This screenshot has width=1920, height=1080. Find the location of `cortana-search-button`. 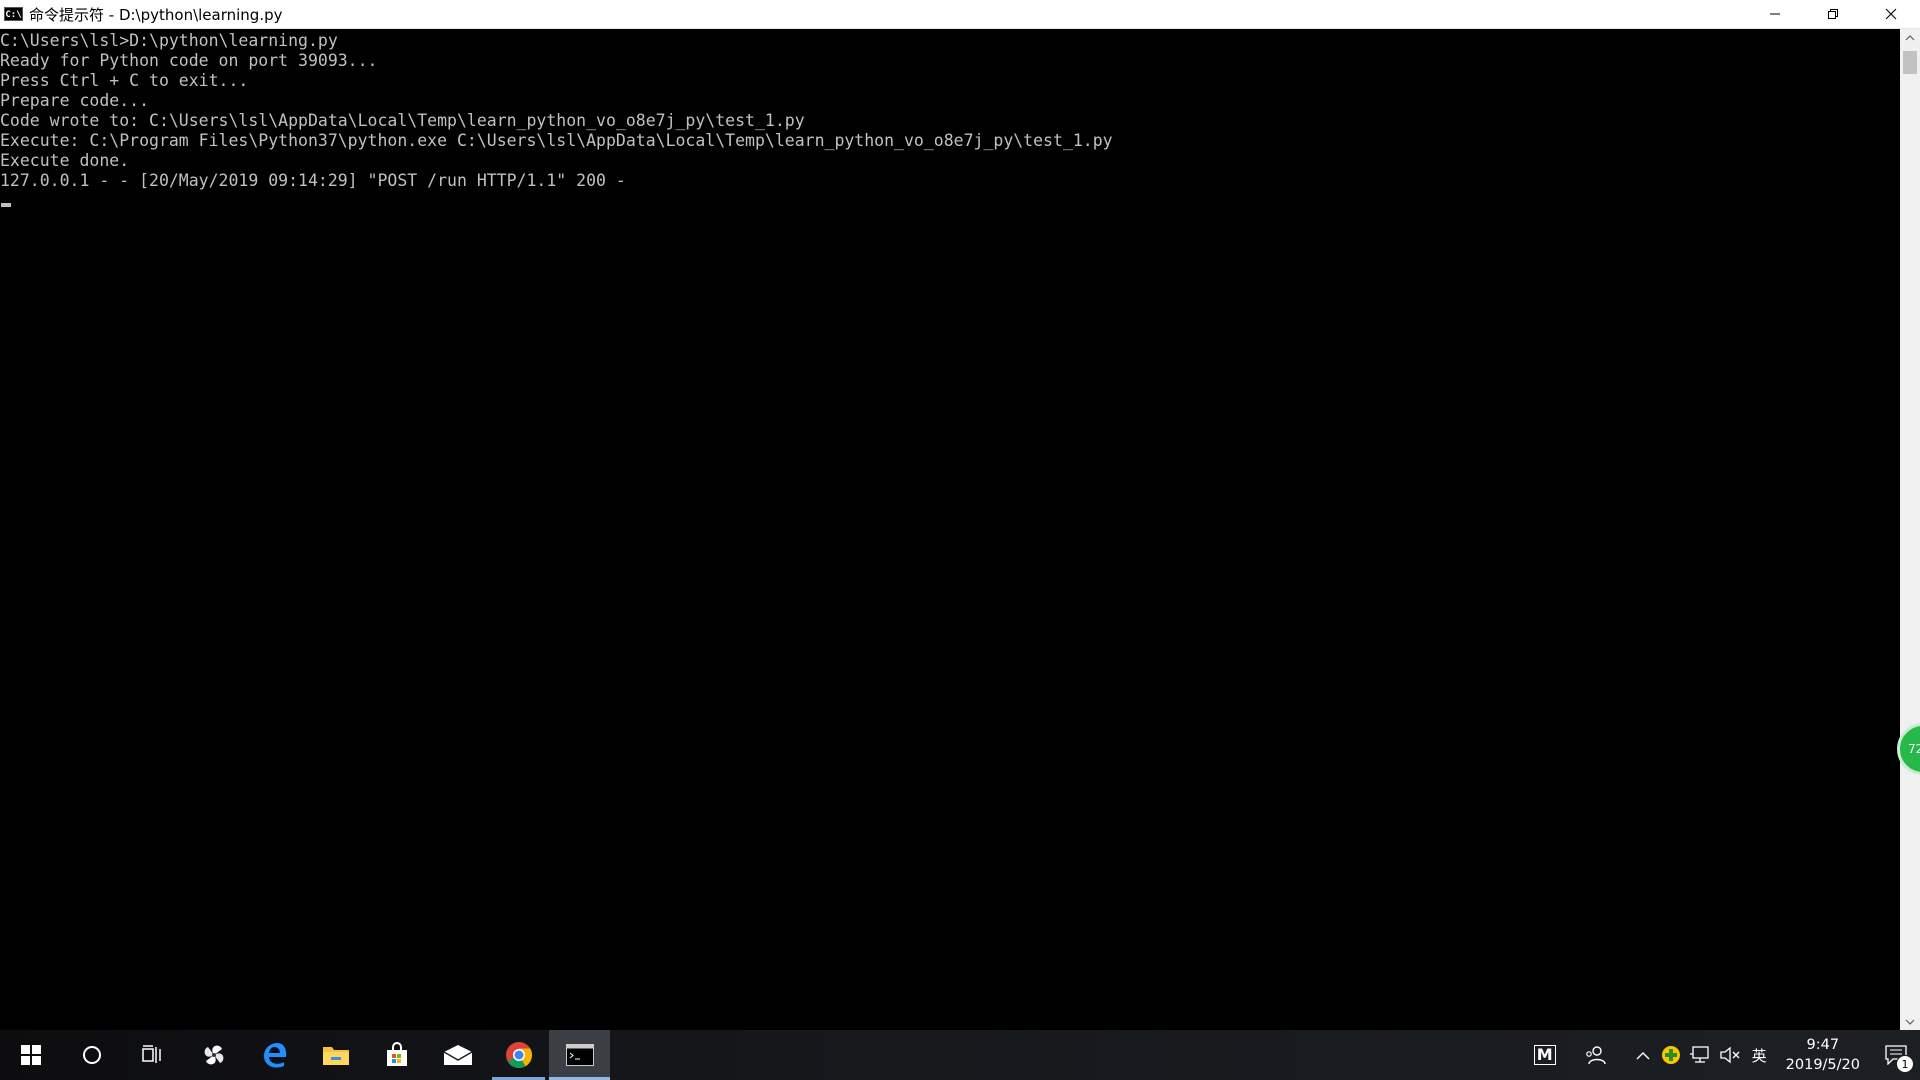

cortana-search-button is located at coordinates (91, 1055).